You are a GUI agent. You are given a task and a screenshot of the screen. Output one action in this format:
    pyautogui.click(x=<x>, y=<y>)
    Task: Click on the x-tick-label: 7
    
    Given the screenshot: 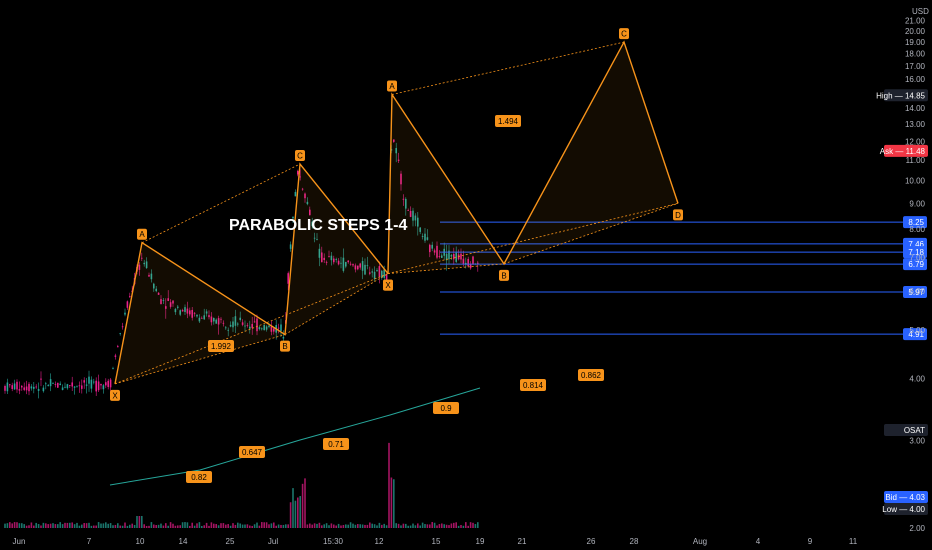 What is the action you would take?
    pyautogui.click(x=89, y=541)
    